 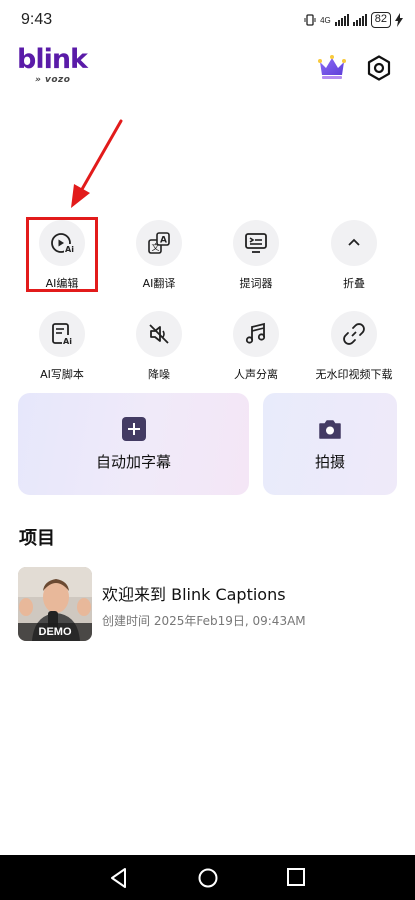 I want to click on auto-captions-label: 自动加字幕, so click(x=133, y=461).